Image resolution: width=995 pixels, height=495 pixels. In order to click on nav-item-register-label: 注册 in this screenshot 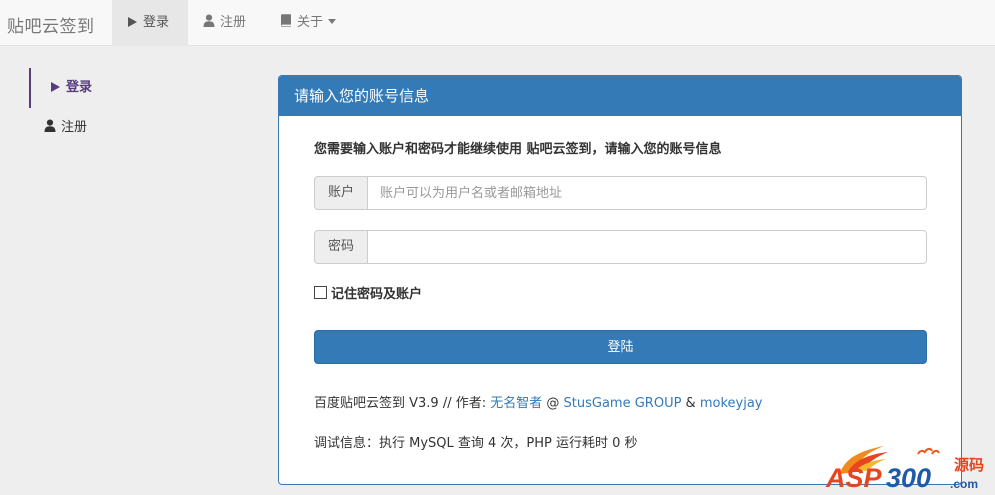, I will do `click(233, 22)`.